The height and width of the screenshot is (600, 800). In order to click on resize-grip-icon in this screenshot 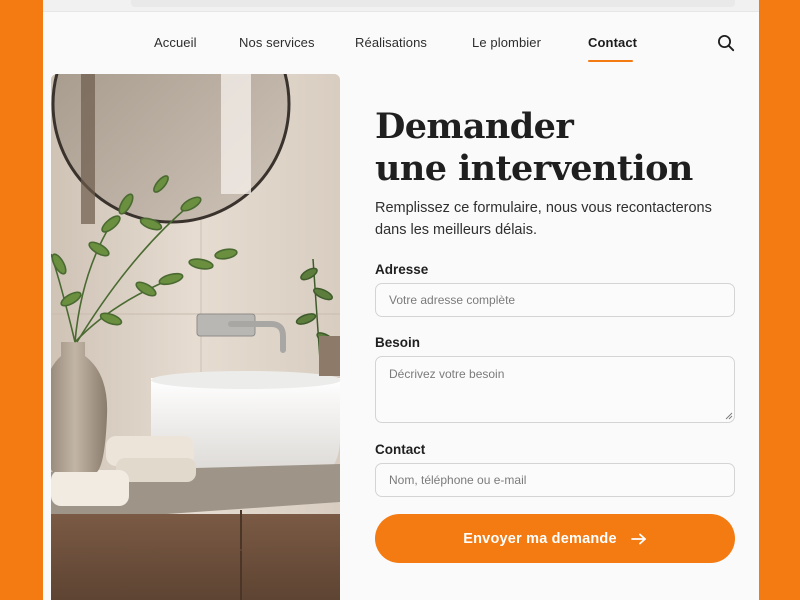, I will do `click(729, 416)`.